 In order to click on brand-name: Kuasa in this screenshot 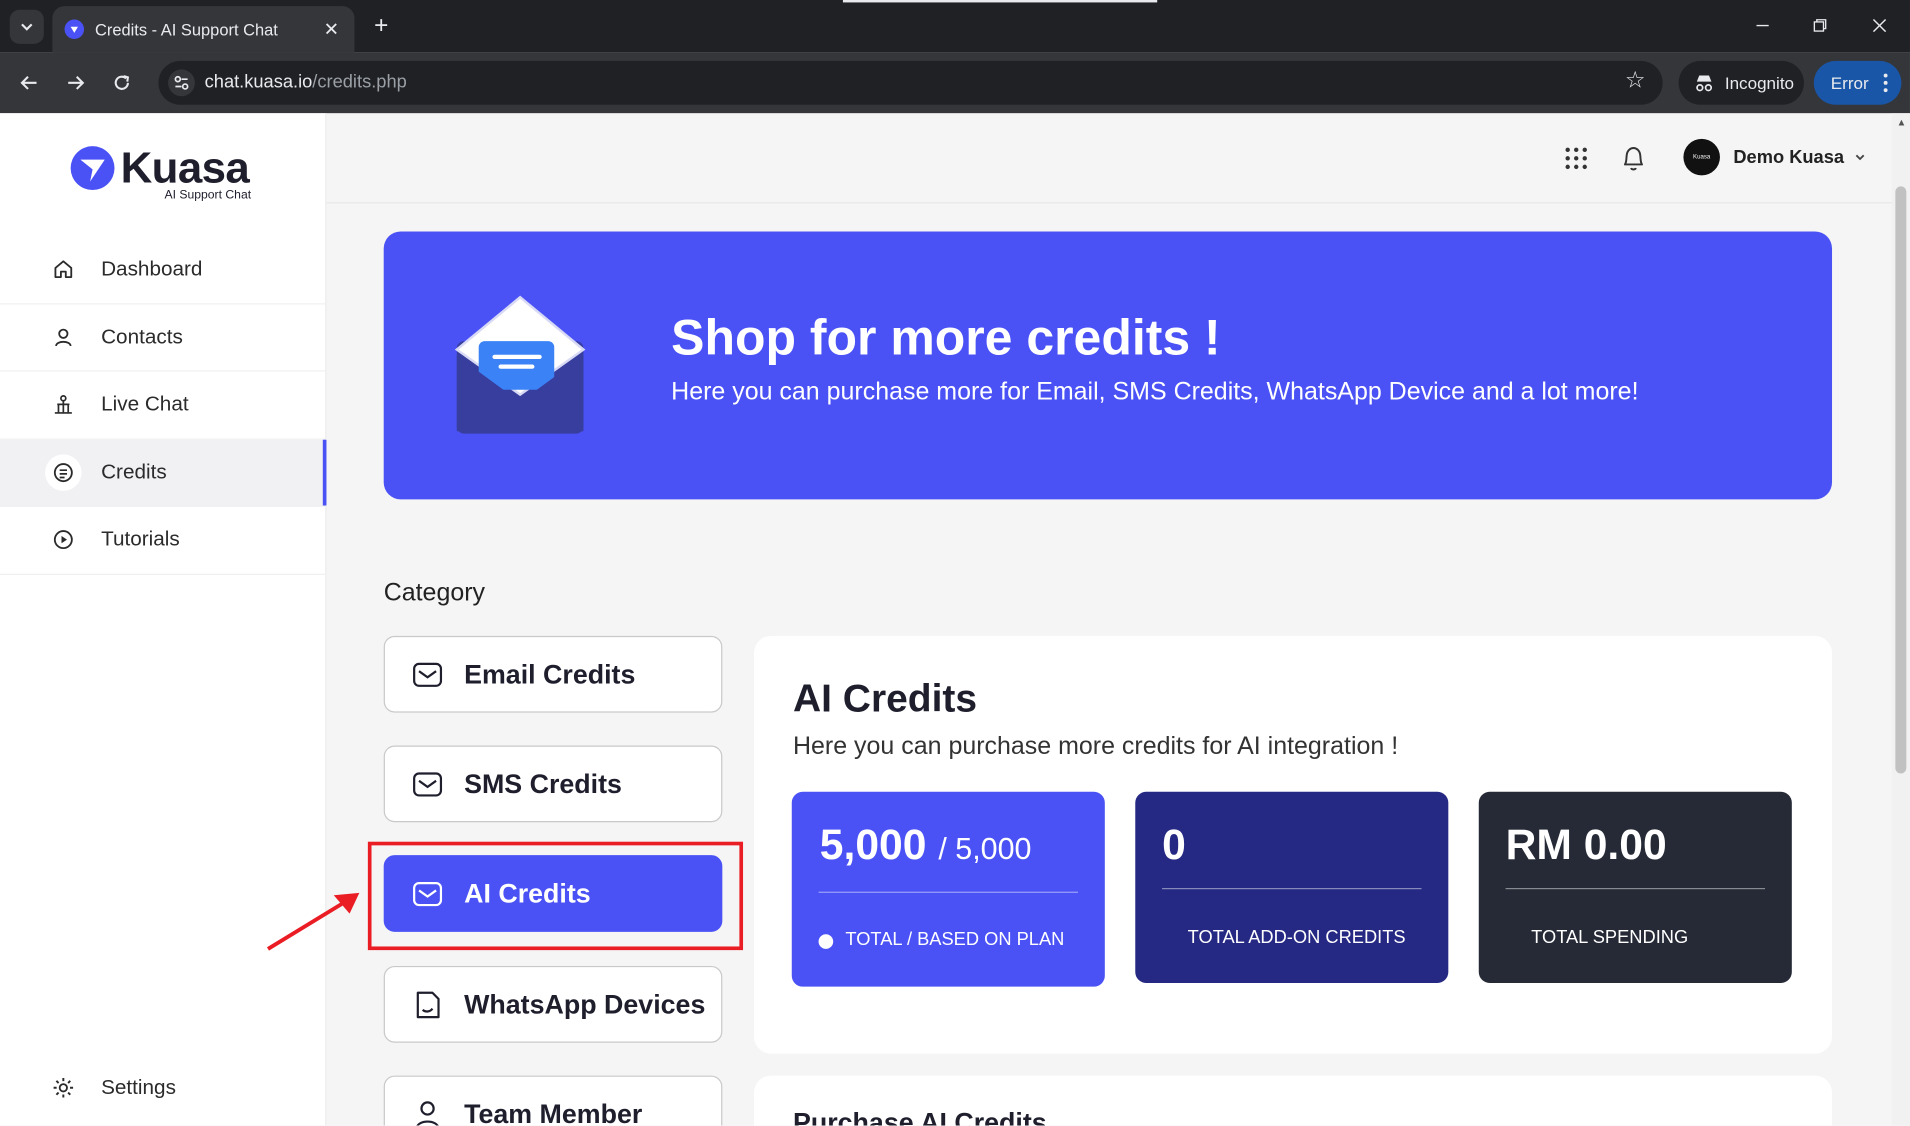, I will do `click(185, 167)`.